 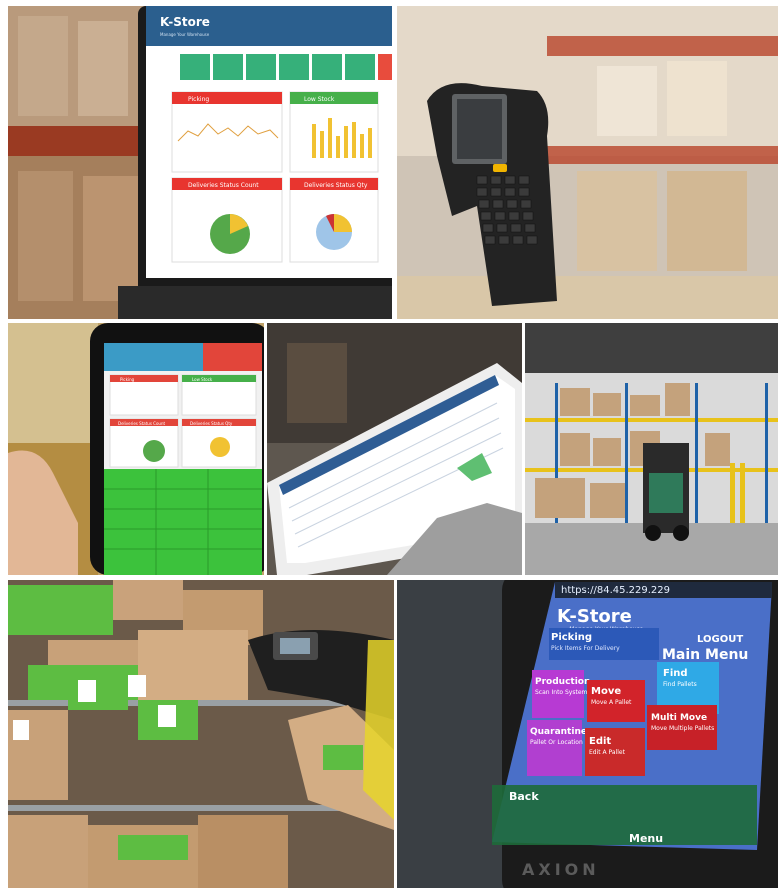 I want to click on production-tile: Production Scan Into System, so click(x=561, y=694).